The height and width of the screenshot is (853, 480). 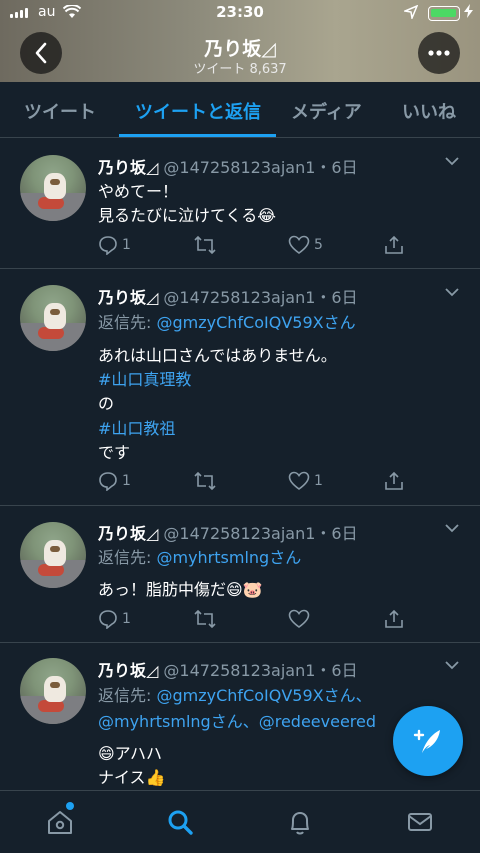 I want to click on reply-to-link: @gmzyChfCoIQV59Xさん、, so click(x=263, y=695).